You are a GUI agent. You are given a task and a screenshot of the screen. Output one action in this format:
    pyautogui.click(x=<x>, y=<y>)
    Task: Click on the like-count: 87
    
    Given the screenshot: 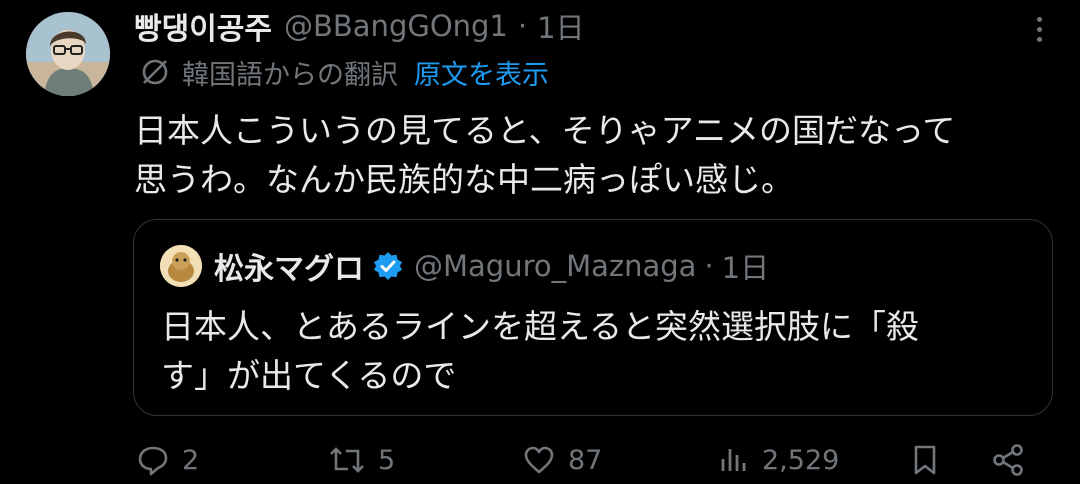 What is the action you would take?
    pyautogui.click(x=585, y=460)
    